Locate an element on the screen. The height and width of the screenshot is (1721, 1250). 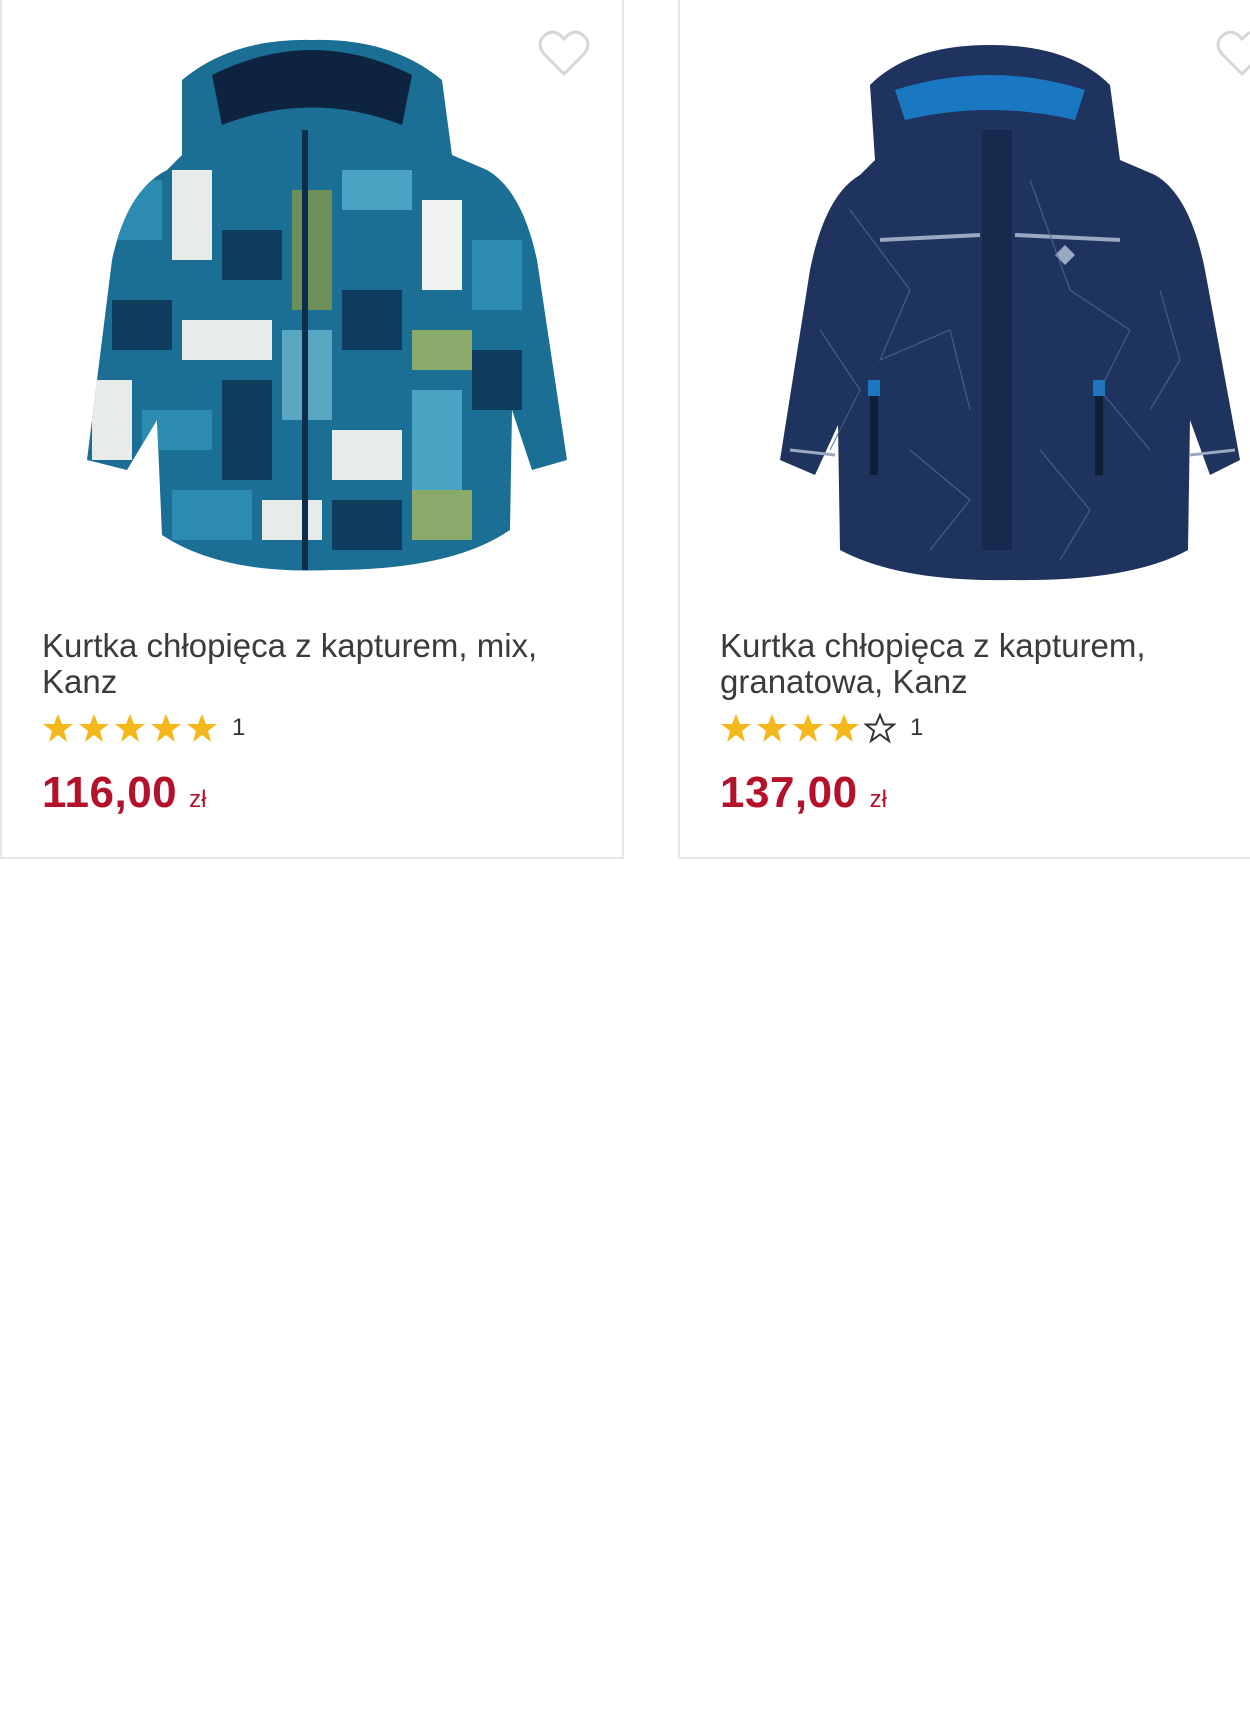
price-value: 116,00 is located at coordinates (110, 792).